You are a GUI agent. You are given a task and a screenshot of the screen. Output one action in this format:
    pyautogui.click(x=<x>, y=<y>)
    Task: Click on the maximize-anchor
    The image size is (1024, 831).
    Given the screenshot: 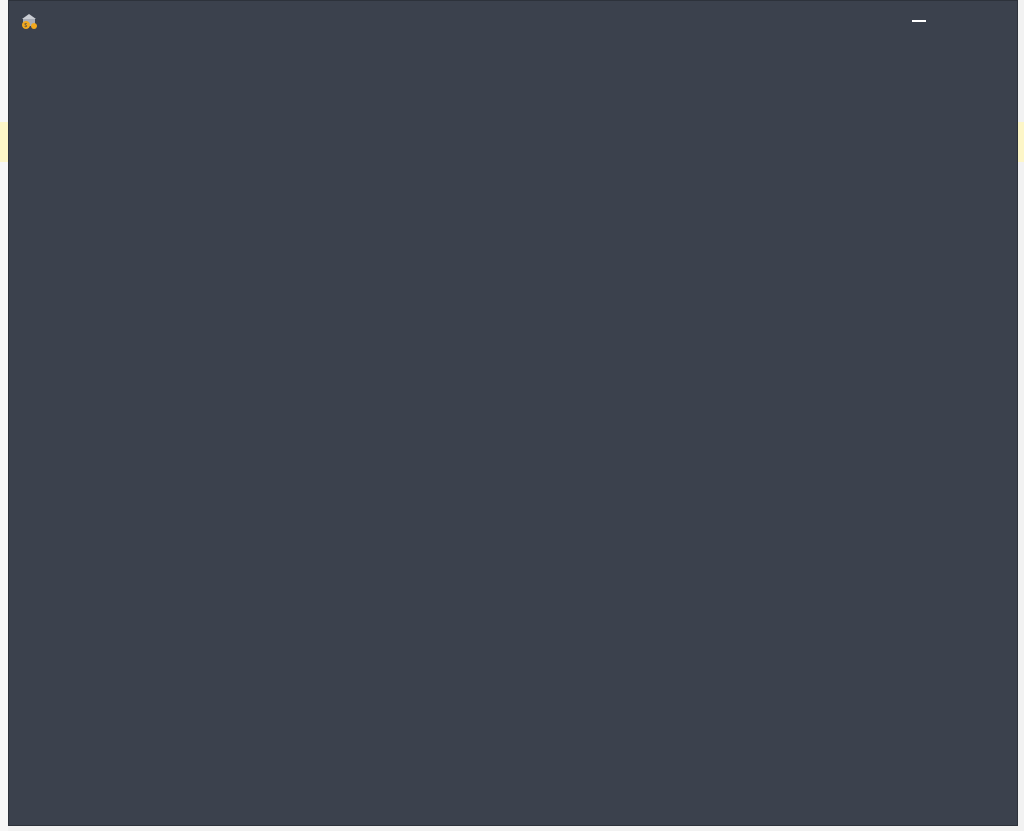 What is the action you would take?
    pyautogui.click(x=921, y=21)
    